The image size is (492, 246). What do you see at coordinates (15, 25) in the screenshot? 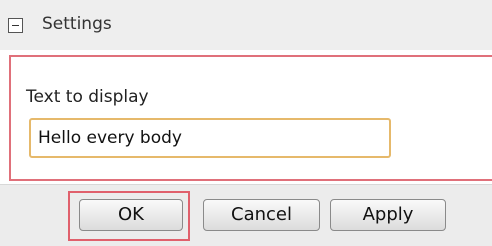
I see `collapse-minus-icon` at bounding box center [15, 25].